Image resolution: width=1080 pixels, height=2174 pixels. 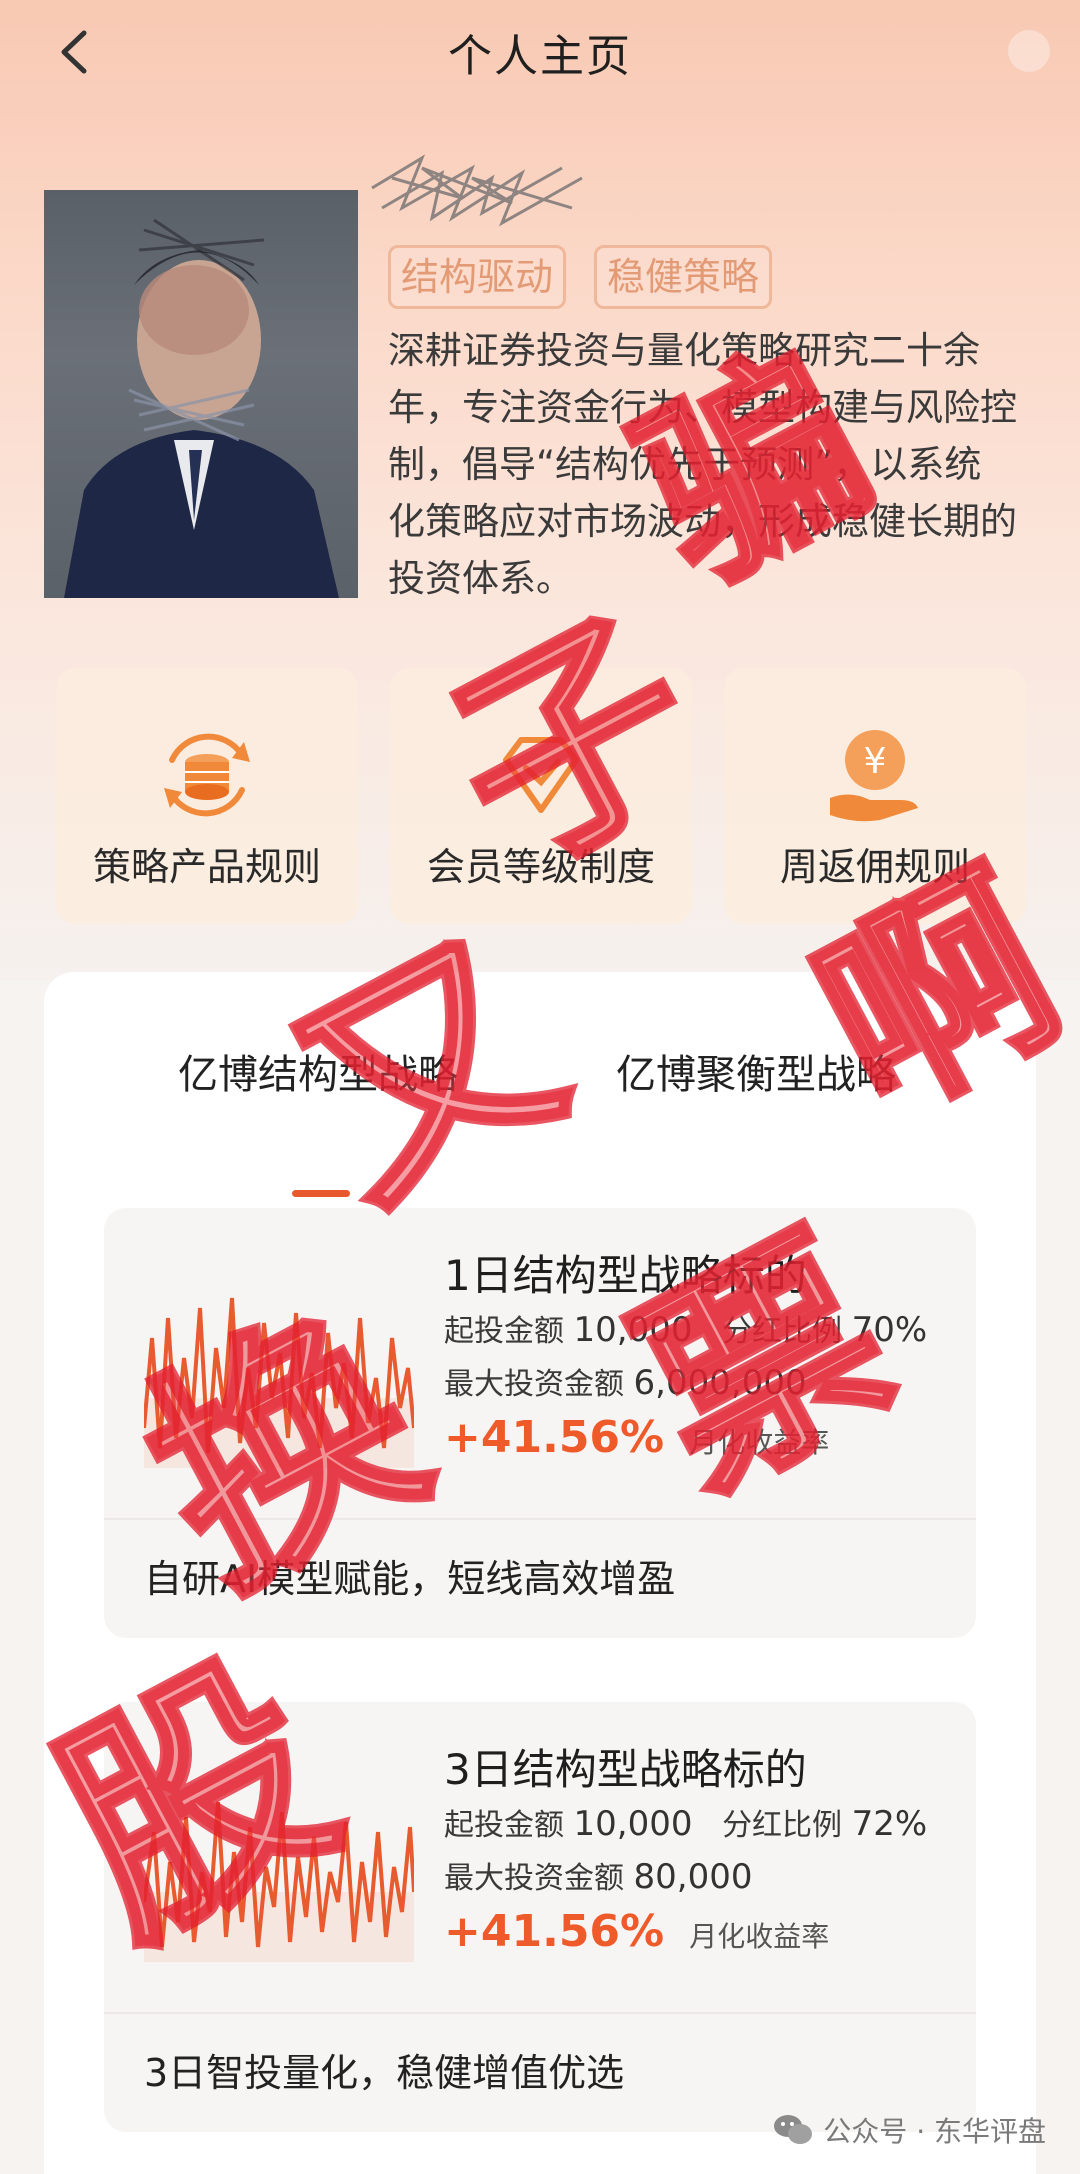 I want to click on product-max: 最大投资金额 80,000, so click(x=704, y=1878).